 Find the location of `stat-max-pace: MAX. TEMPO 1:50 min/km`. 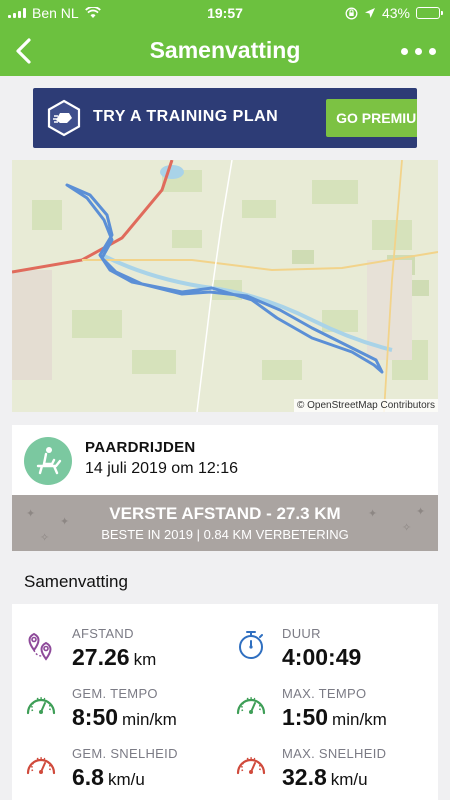

stat-max-pace: MAX. TEMPO 1:50 min/km is located at coordinates (334, 714).